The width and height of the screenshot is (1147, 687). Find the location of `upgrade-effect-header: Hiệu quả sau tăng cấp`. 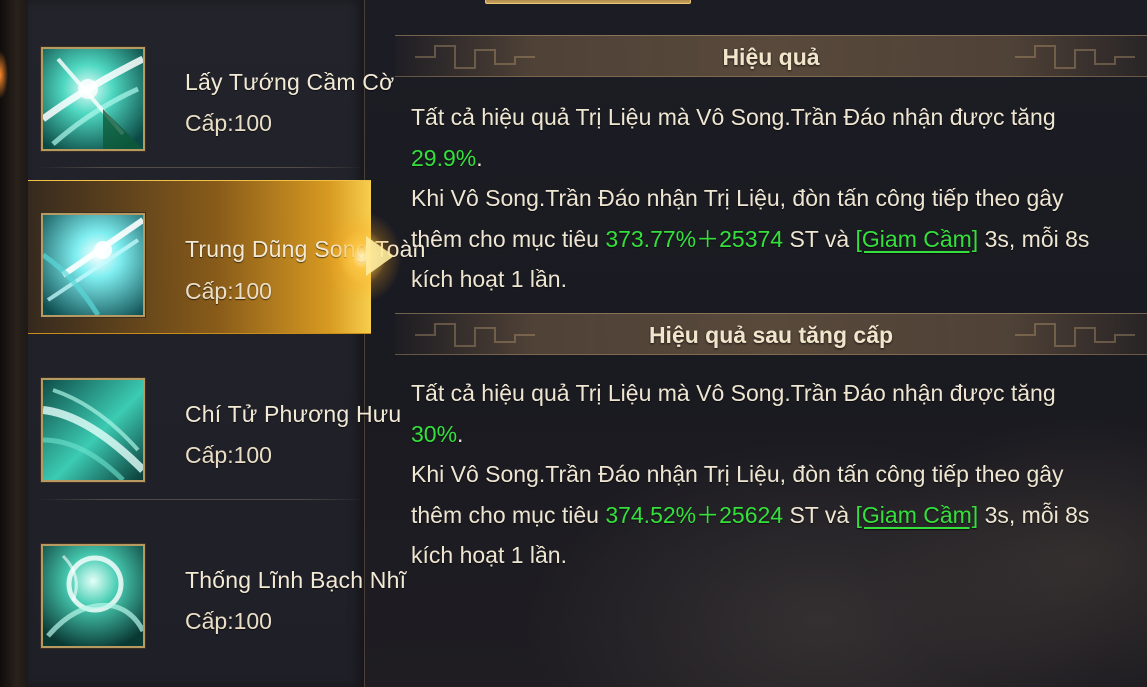

upgrade-effect-header: Hiệu quả sau tăng cấp is located at coordinates (771, 334).